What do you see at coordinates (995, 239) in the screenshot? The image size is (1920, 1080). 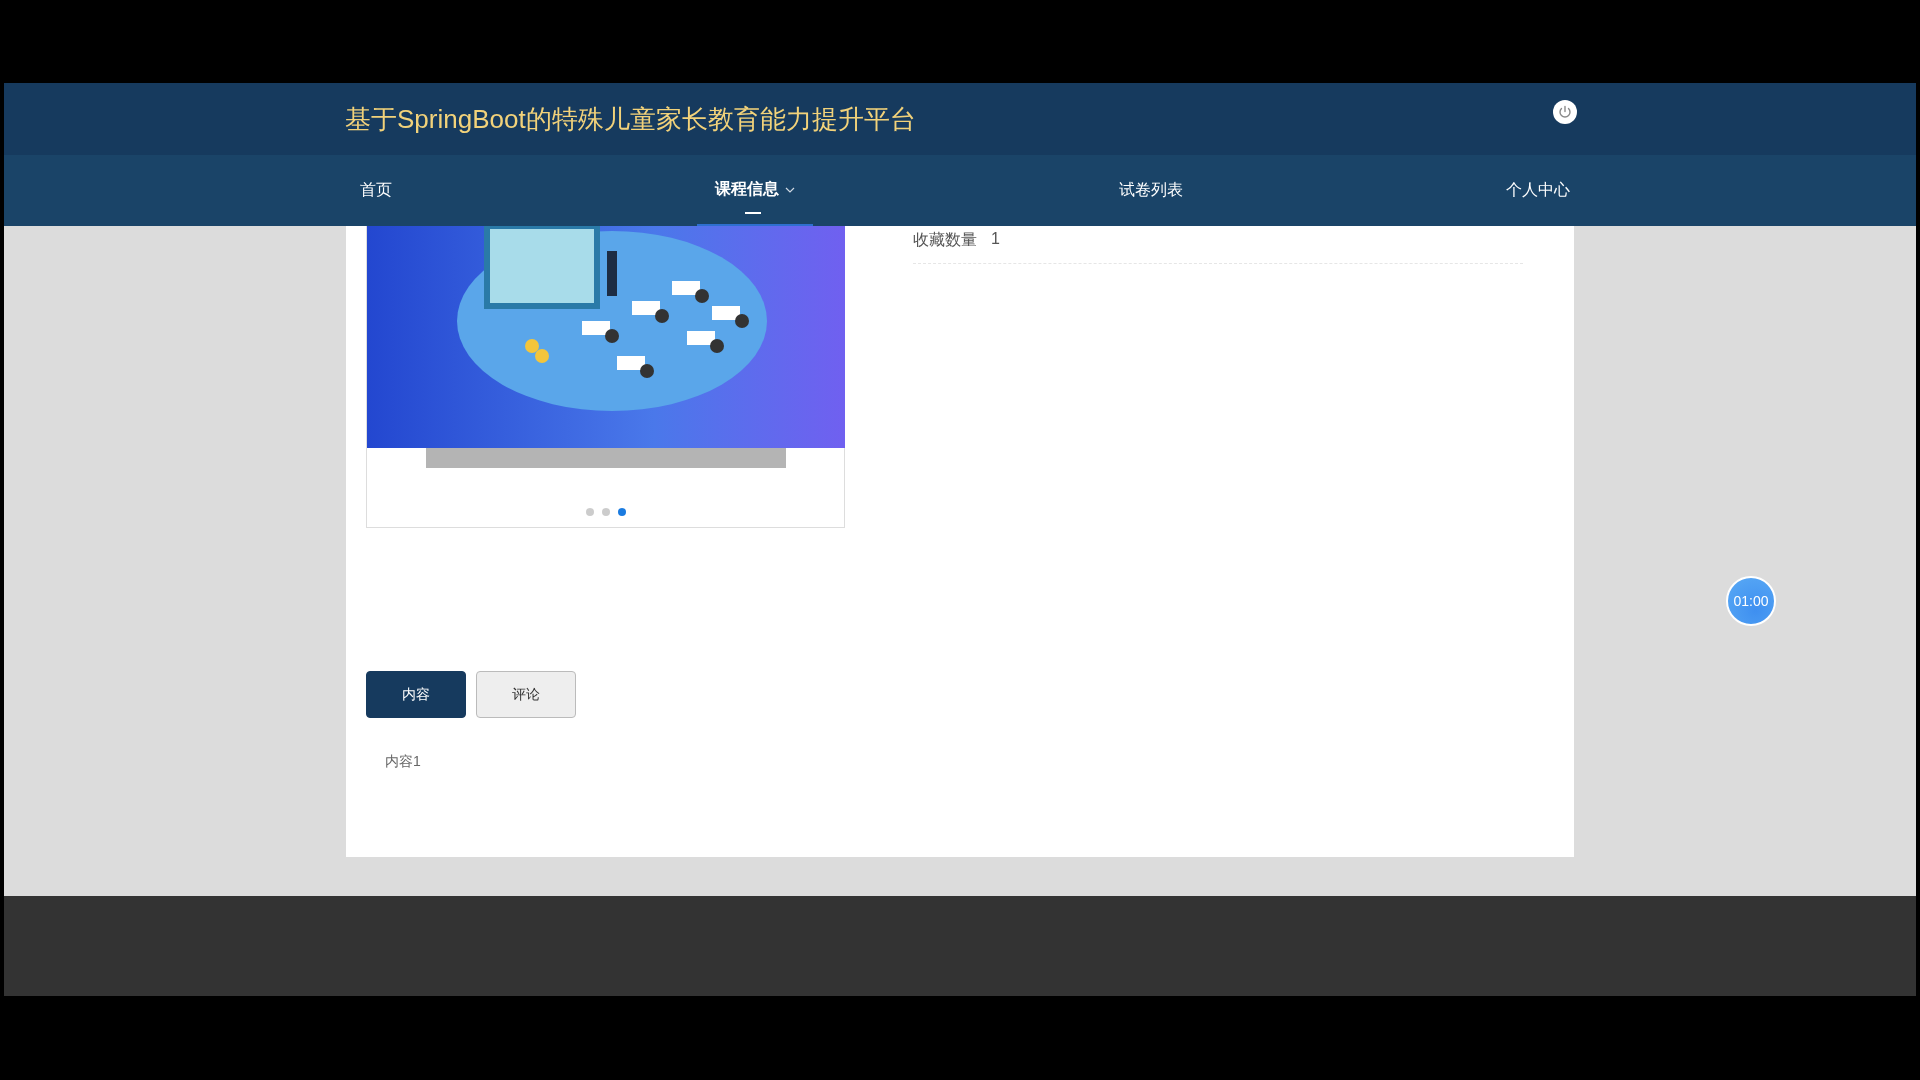 I see `detail-value: 1` at bounding box center [995, 239].